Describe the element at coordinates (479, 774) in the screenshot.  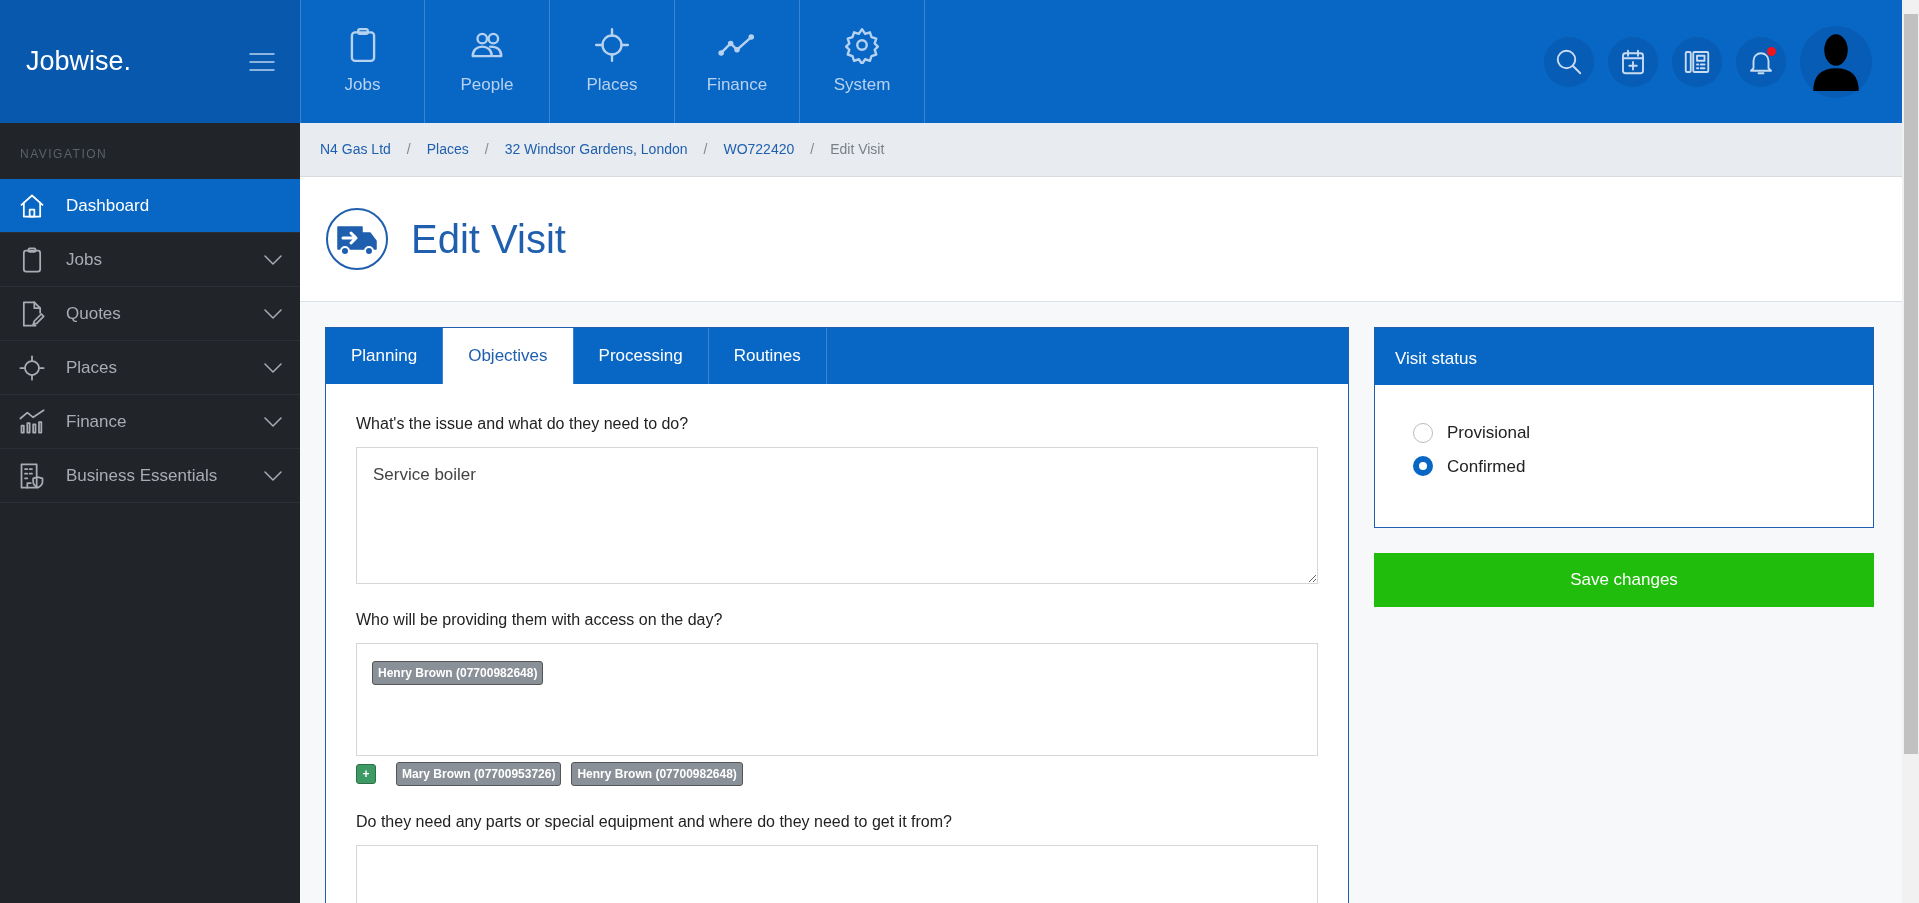
I see `suggested-person-tag: Mary Brown (07700953726)` at that location.